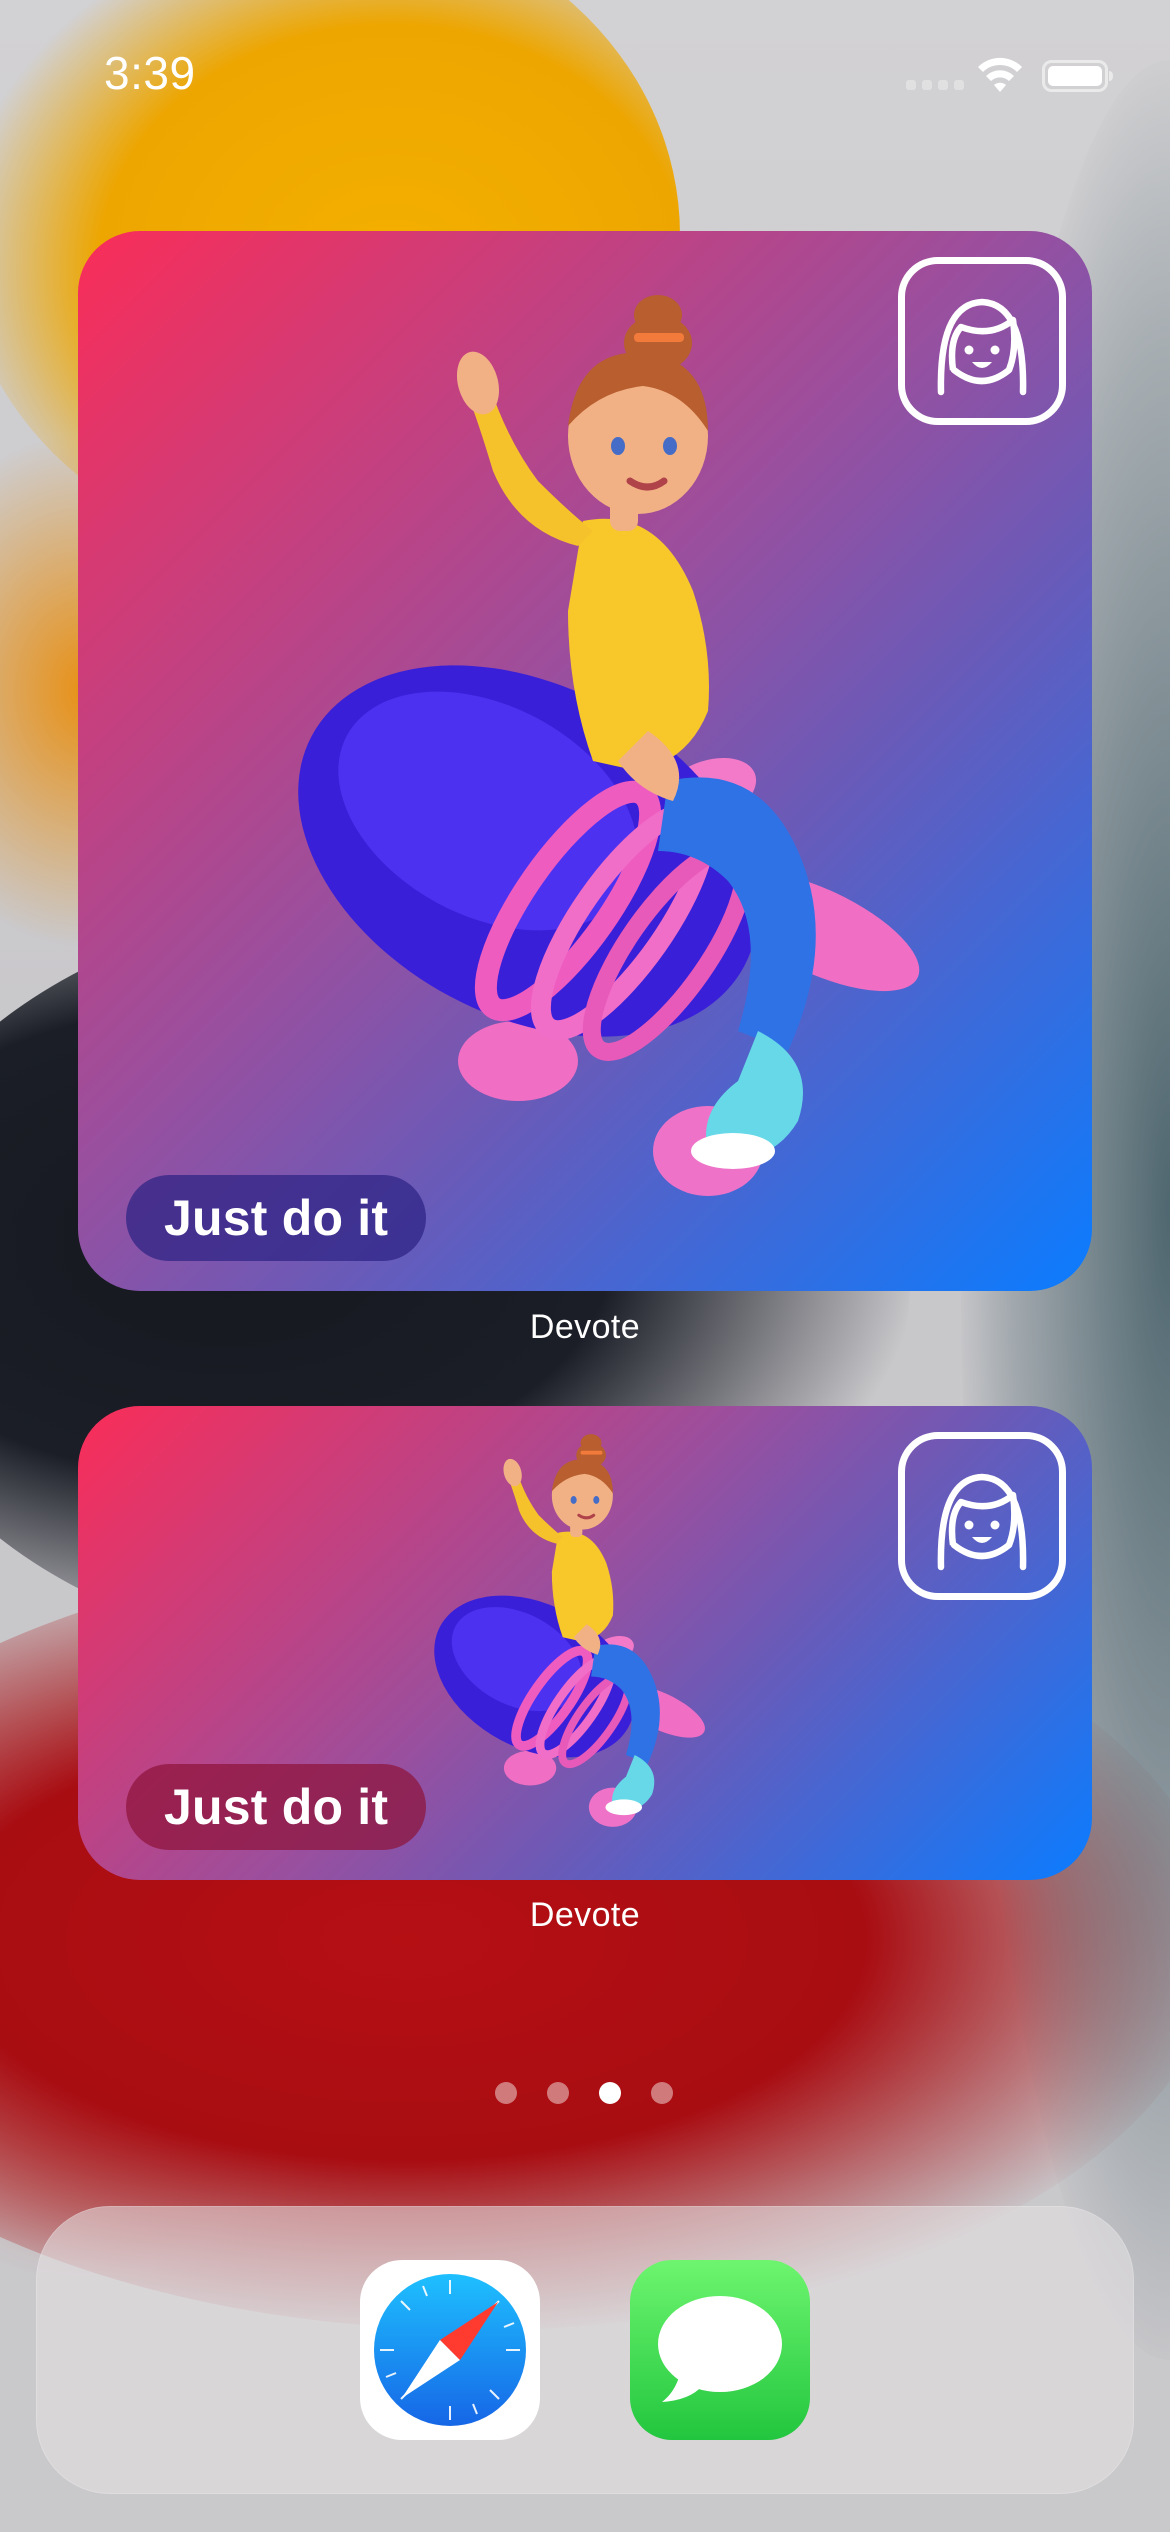  I want to click on safari-icon, so click(450, 2350).